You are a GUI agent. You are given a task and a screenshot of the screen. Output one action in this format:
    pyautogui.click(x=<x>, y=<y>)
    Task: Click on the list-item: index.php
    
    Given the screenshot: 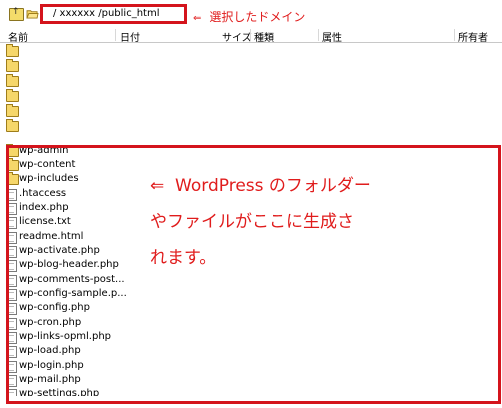 What is the action you would take?
    pyautogui.click(x=70, y=209)
    